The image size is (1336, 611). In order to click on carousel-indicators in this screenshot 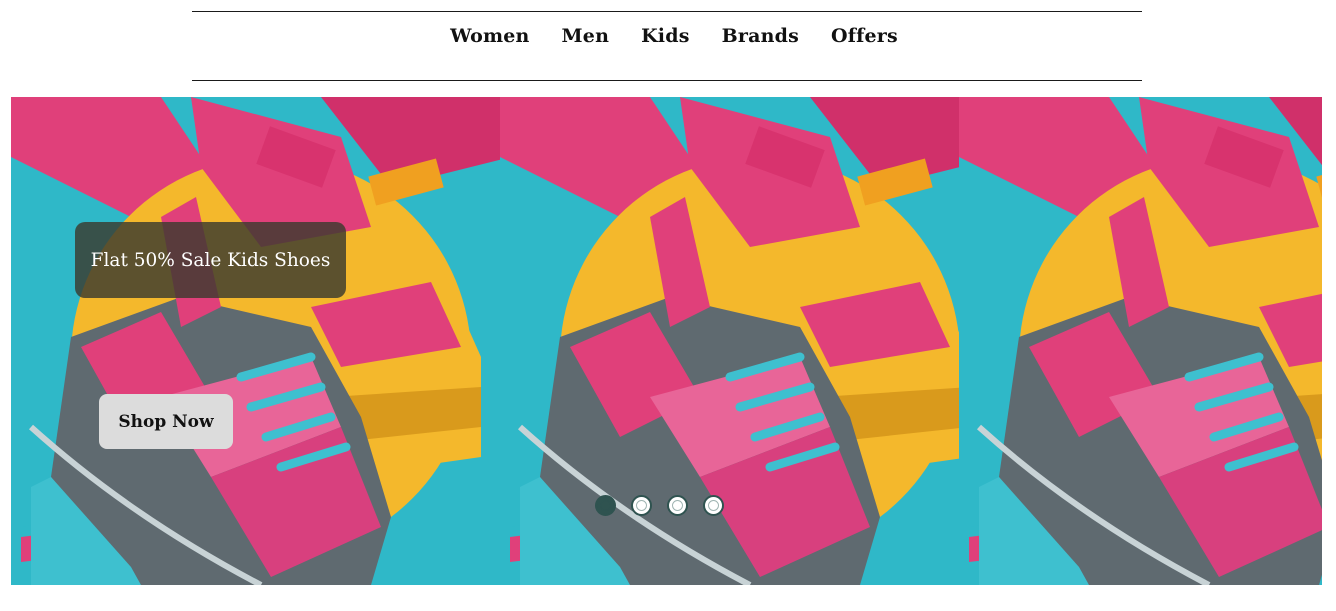, I will do `click(659, 505)`.